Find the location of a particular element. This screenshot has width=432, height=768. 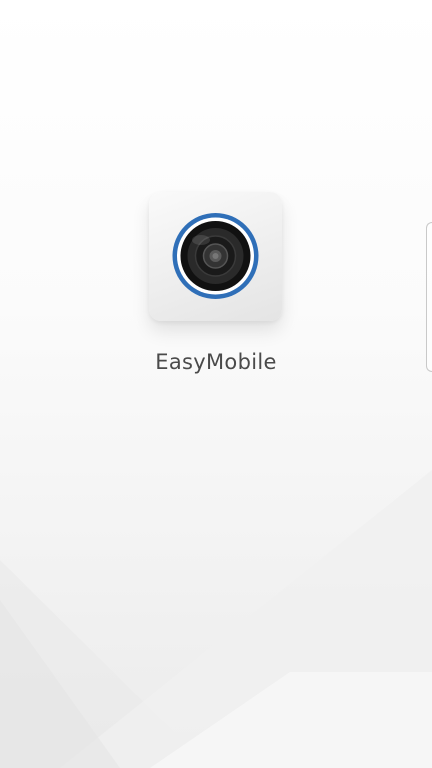

app-name: EasyMobile is located at coordinates (216, 362).